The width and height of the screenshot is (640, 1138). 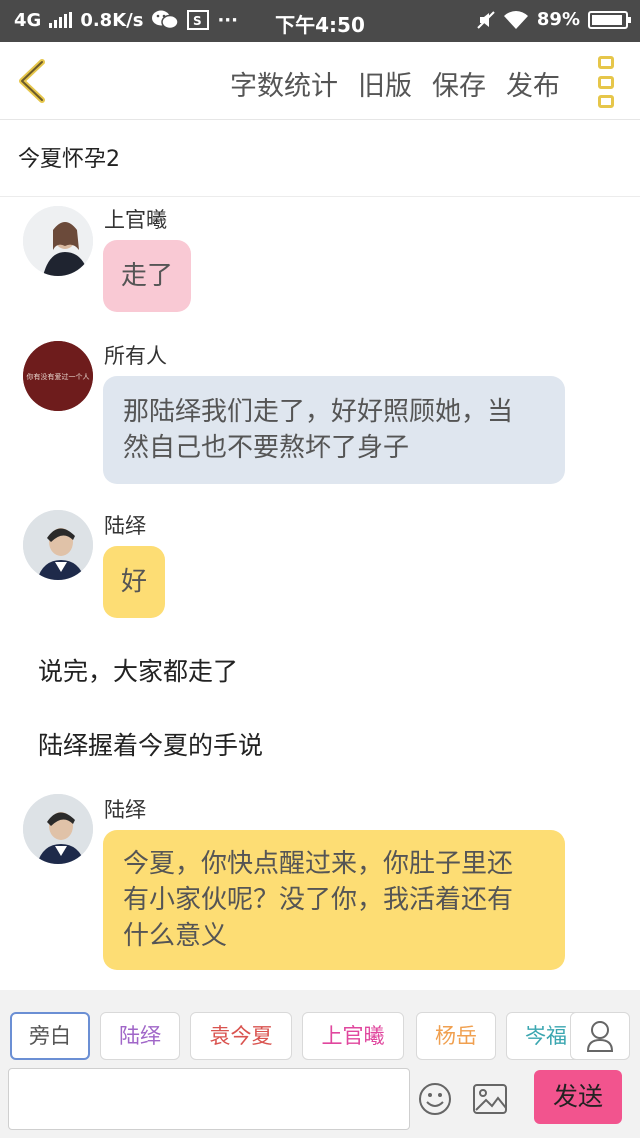 What do you see at coordinates (320, 21) in the screenshot?
I see `status-bar: 4G 0.8K/s S ··· 下午4:50 89%` at bounding box center [320, 21].